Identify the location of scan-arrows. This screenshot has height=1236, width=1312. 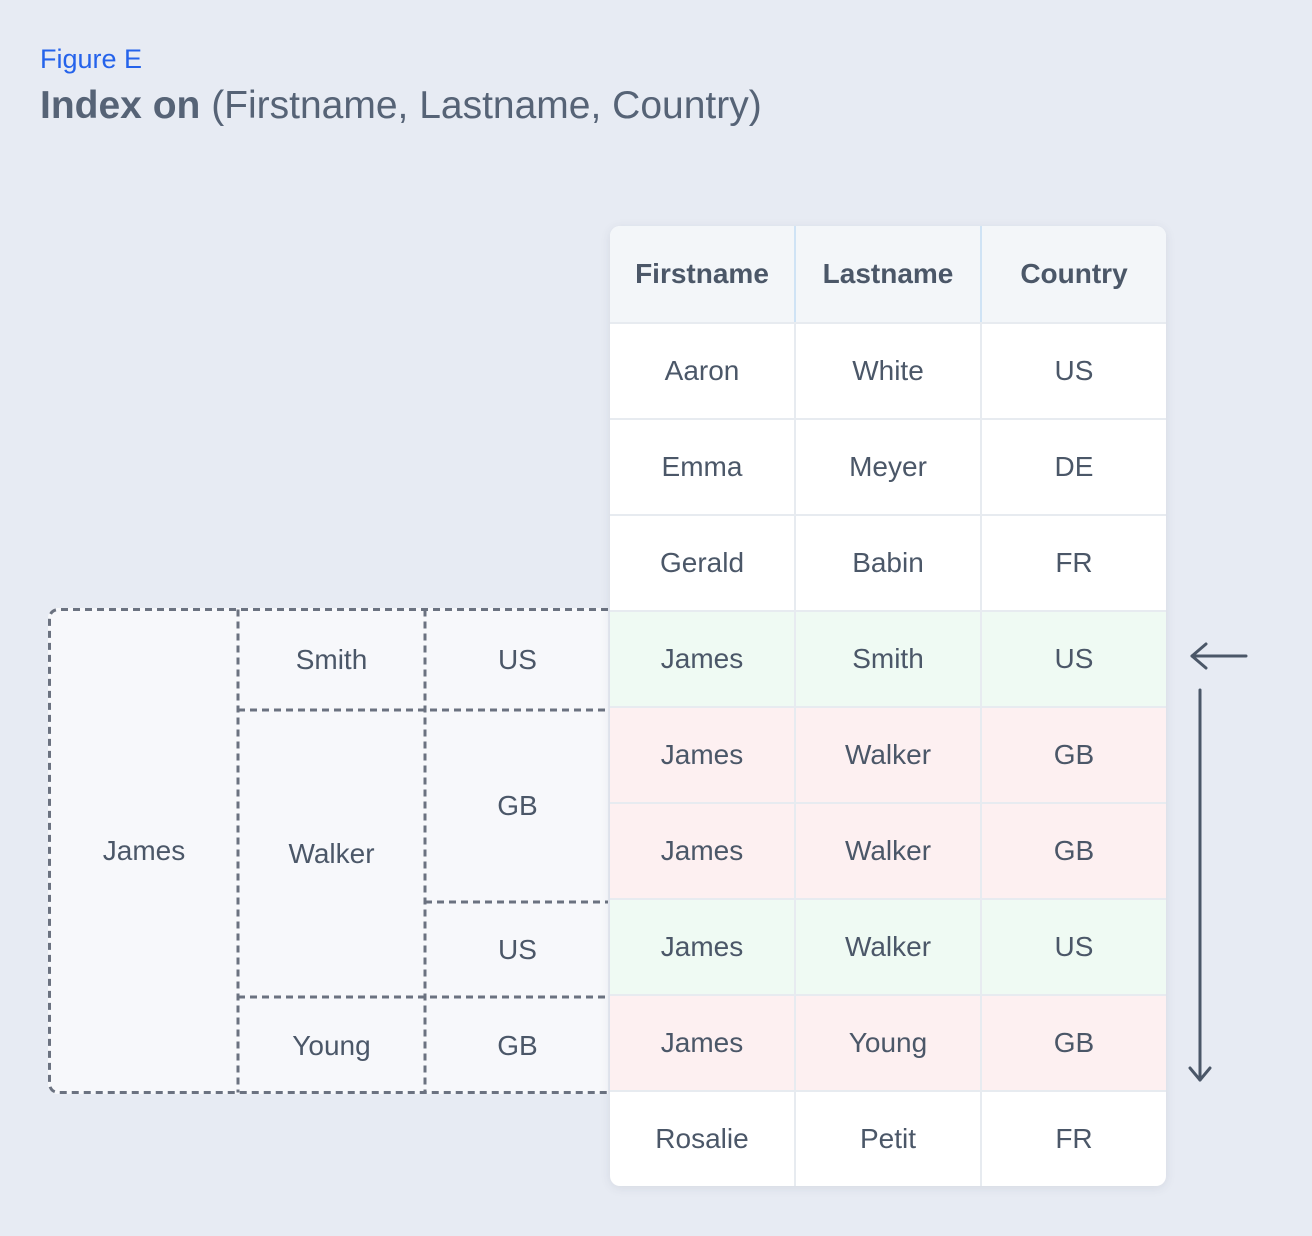
(1218, 862).